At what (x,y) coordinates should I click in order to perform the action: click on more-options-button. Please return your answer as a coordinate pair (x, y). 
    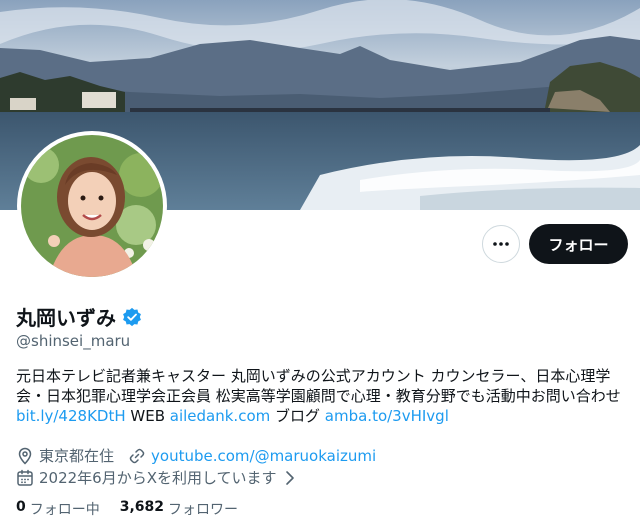
    Looking at the image, I should click on (501, 244).